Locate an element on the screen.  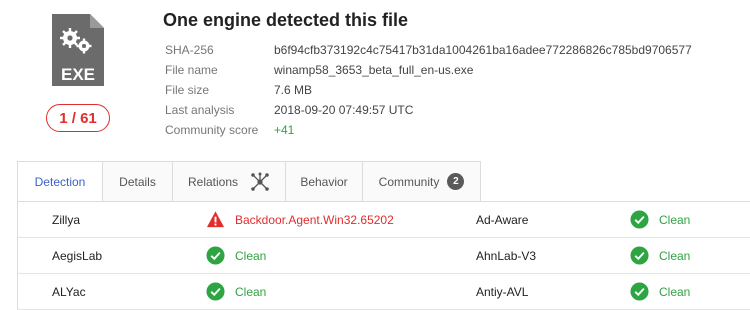
file-size-row: File size 7.6 MB is located at coordinates (428, 90).